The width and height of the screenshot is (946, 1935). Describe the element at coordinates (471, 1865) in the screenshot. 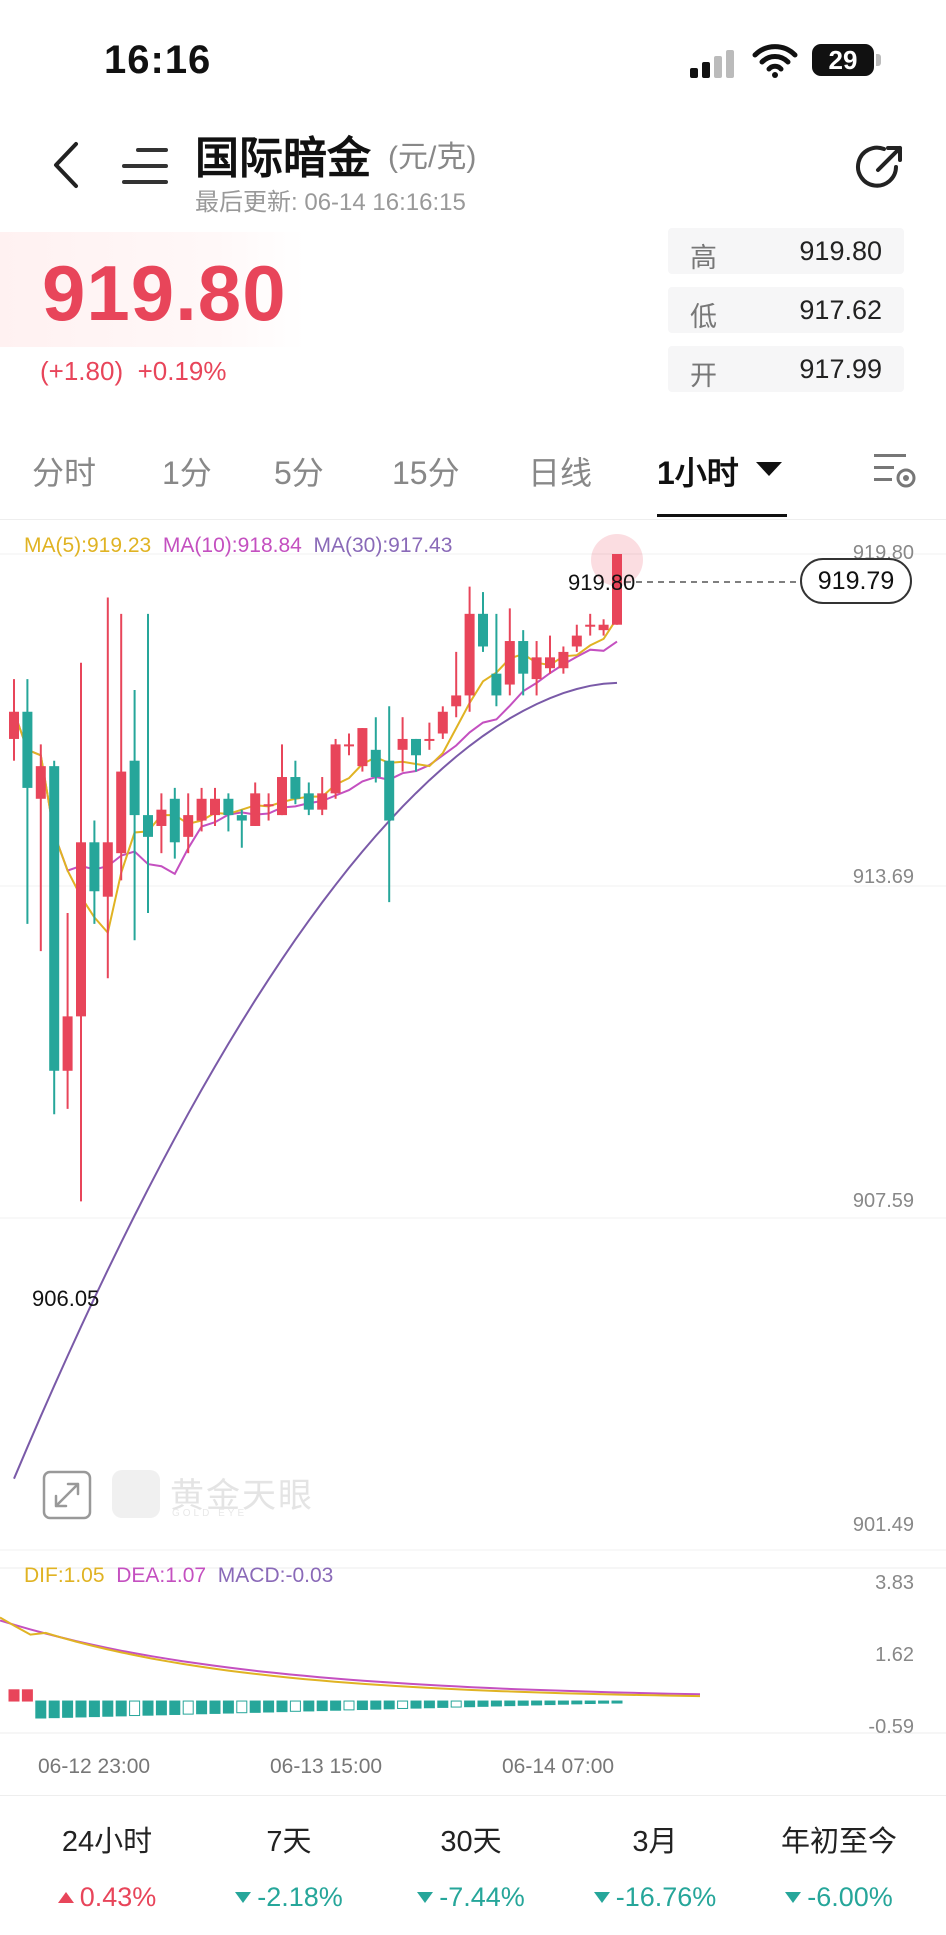

I see `period-30d: 30天 -7.44%` at that location.